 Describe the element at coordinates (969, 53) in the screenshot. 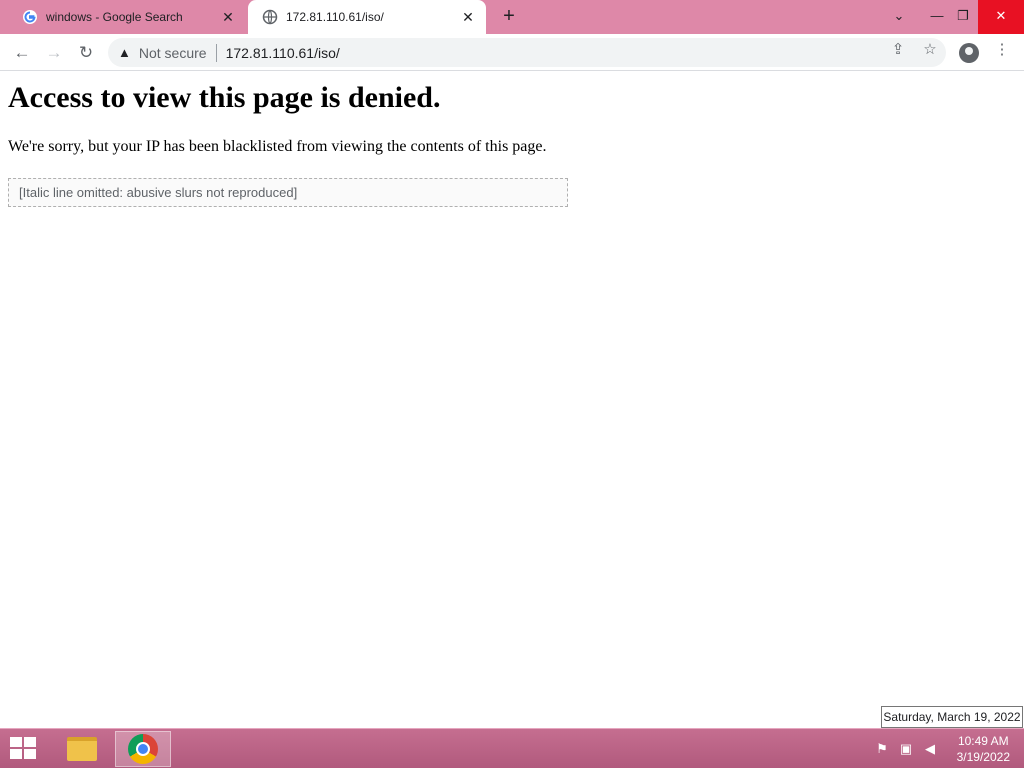

I see `profile-avatar-icon` at that location.